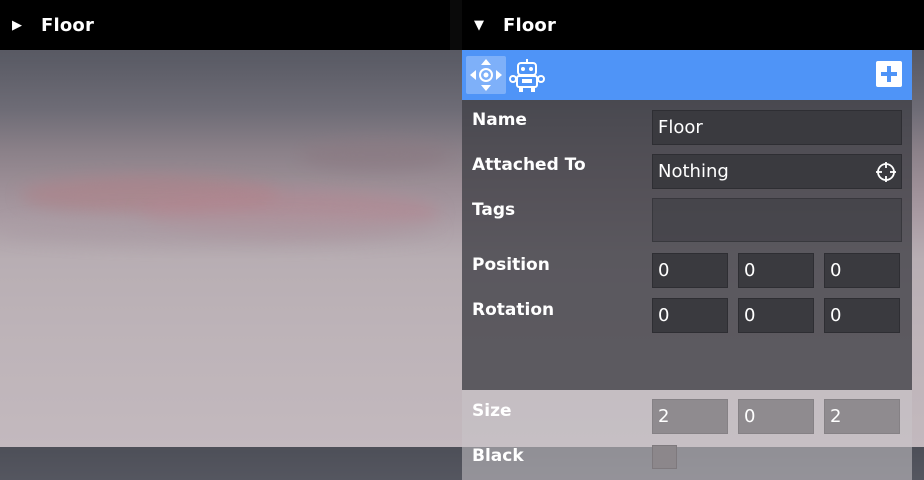  Describe the element at coordinates (499, 120) in the screenshot. I see `name-label: Name` at that location.